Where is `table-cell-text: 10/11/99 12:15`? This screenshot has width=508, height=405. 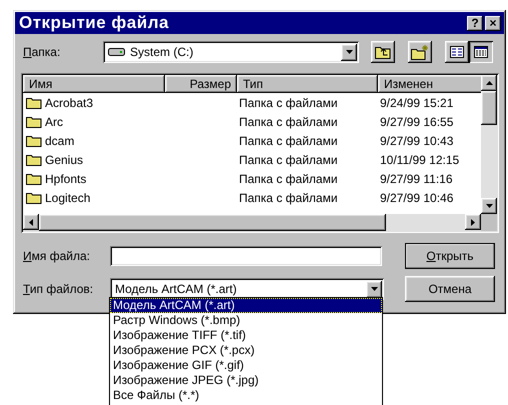
table-cell-text: 10/11/99 12:15 is located at coordinates (419, 159).